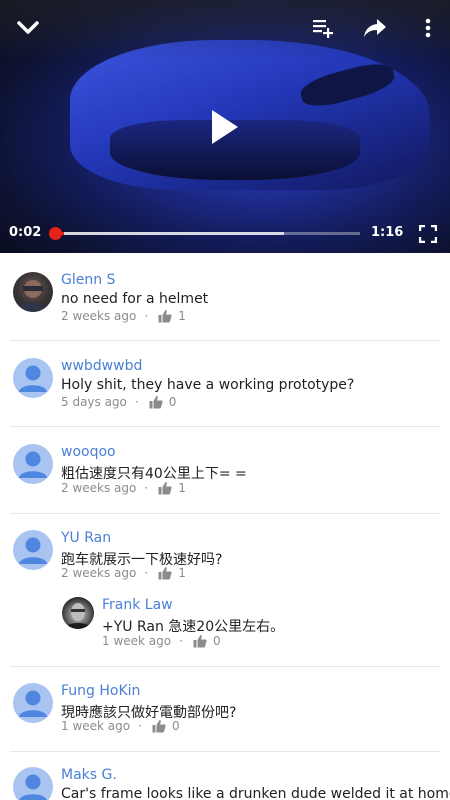  What do you see at coordinates (28, 28) in the screenshot?
I see `chevron-down-icon` at bounding box center [28, 28].